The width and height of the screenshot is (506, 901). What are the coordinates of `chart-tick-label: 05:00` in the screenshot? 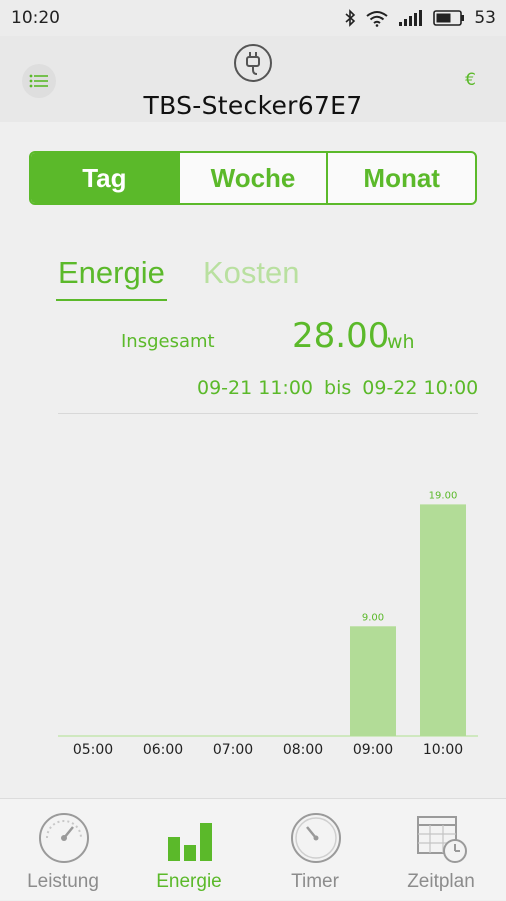 It's located at (93, 750).